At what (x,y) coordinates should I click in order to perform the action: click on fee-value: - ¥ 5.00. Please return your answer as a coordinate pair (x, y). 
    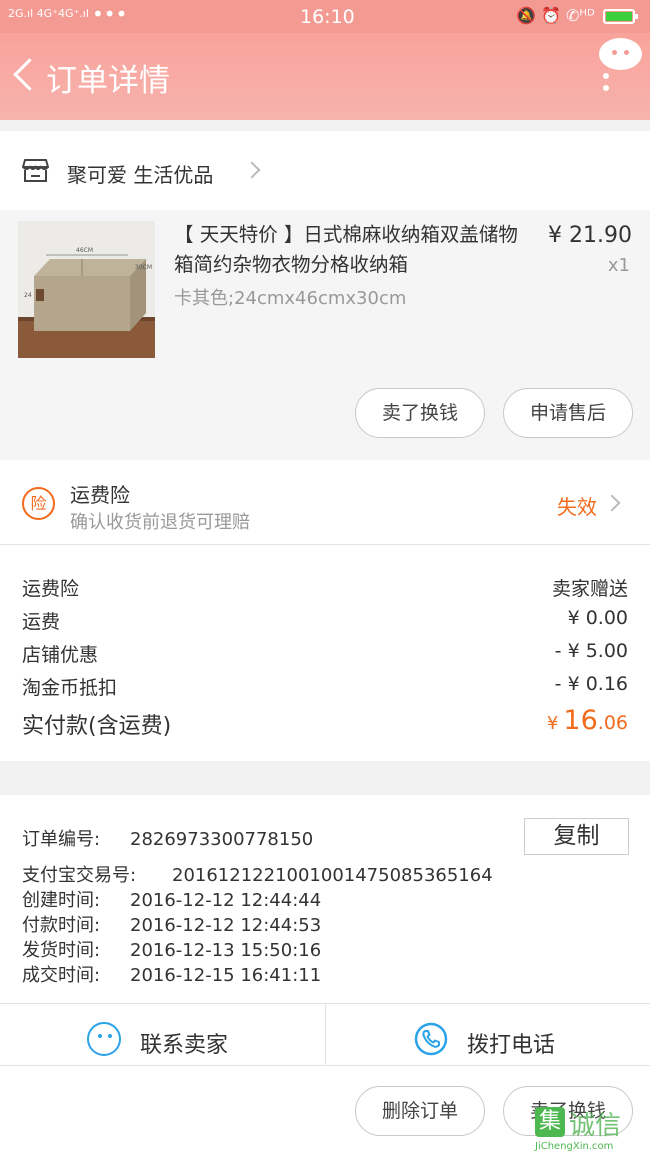
    Looking at the image, I should click on (591, 651).